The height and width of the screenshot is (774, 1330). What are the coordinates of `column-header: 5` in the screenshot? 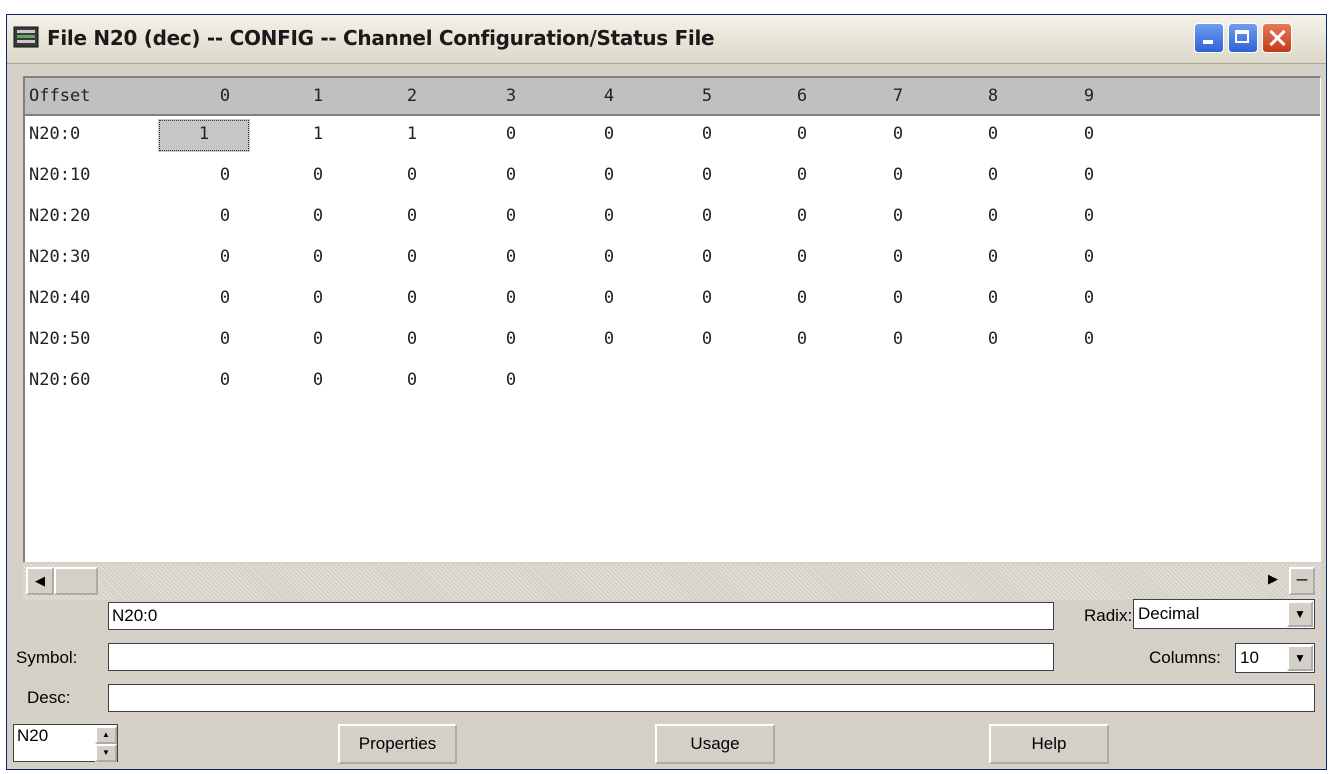 It's located at (707, 96).